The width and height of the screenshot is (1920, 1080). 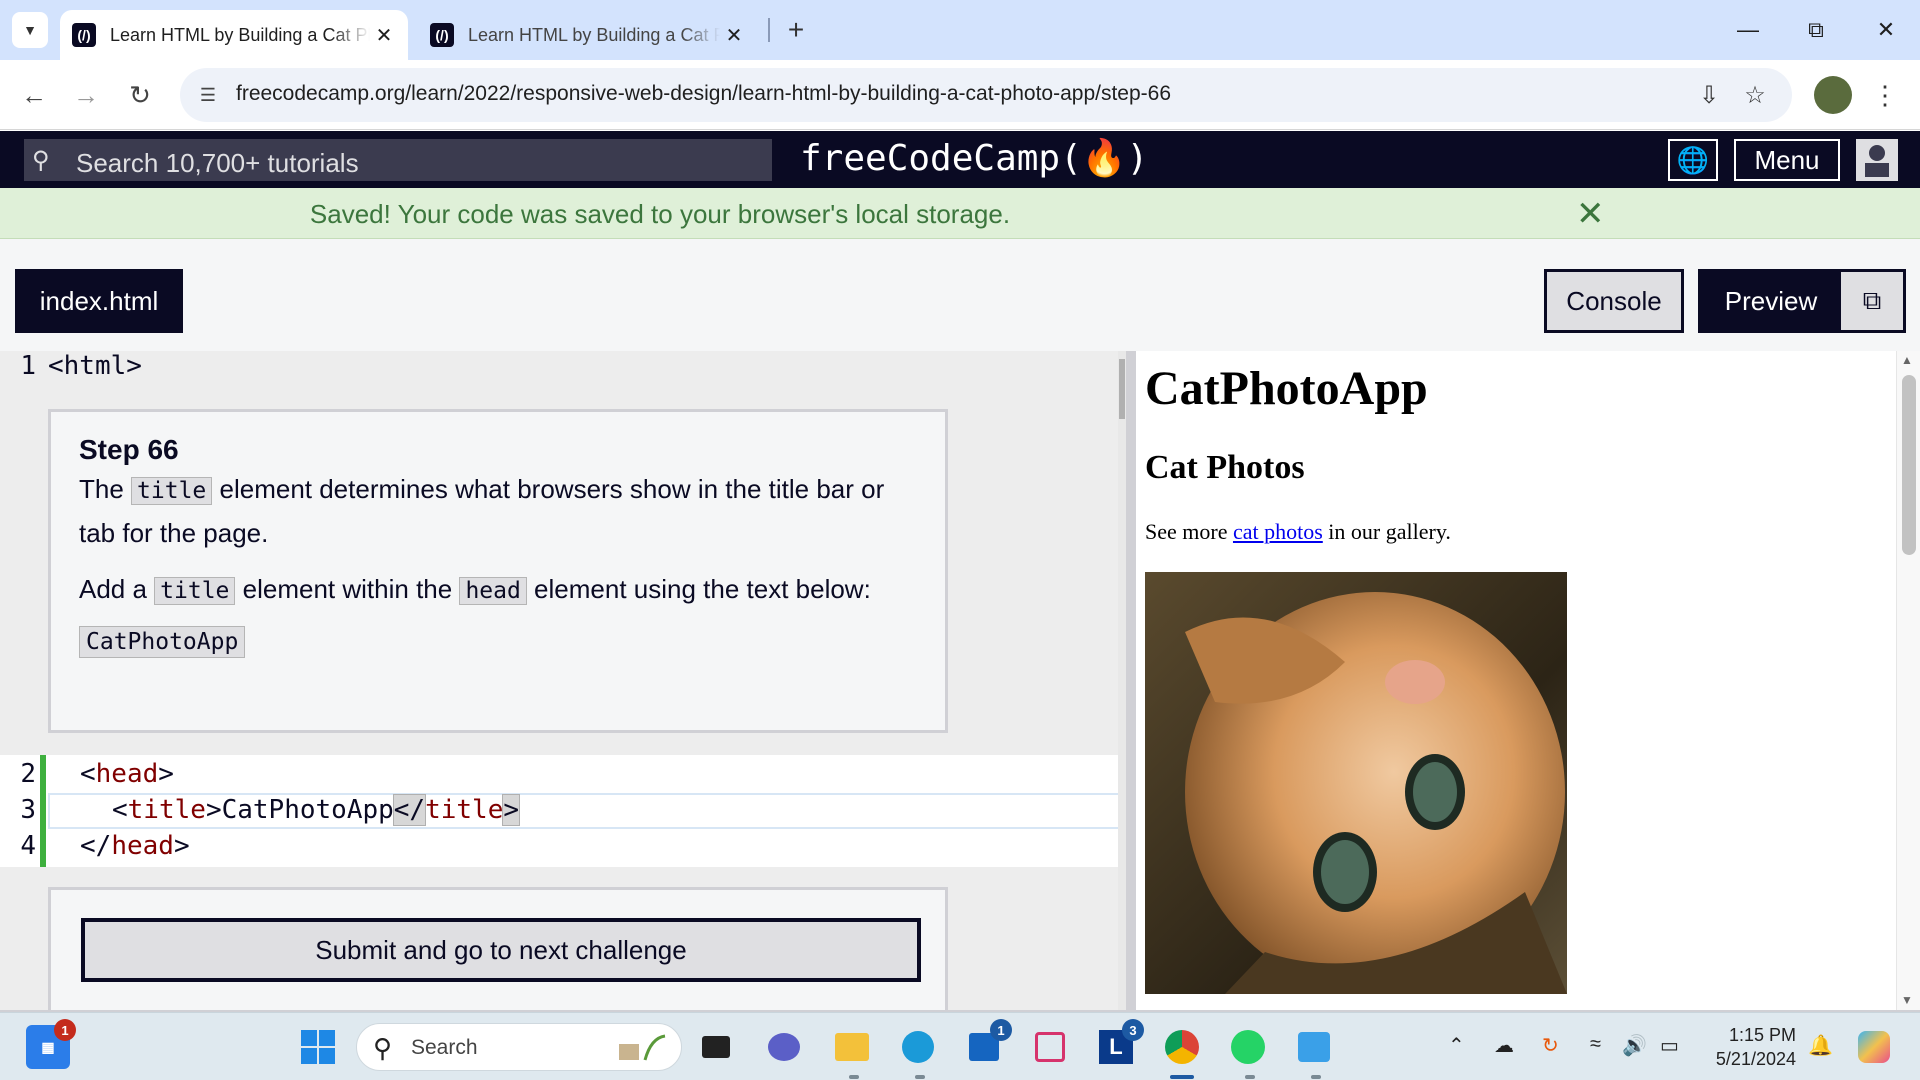 I want to click on back-button: ←, so click(x=34, y=95).